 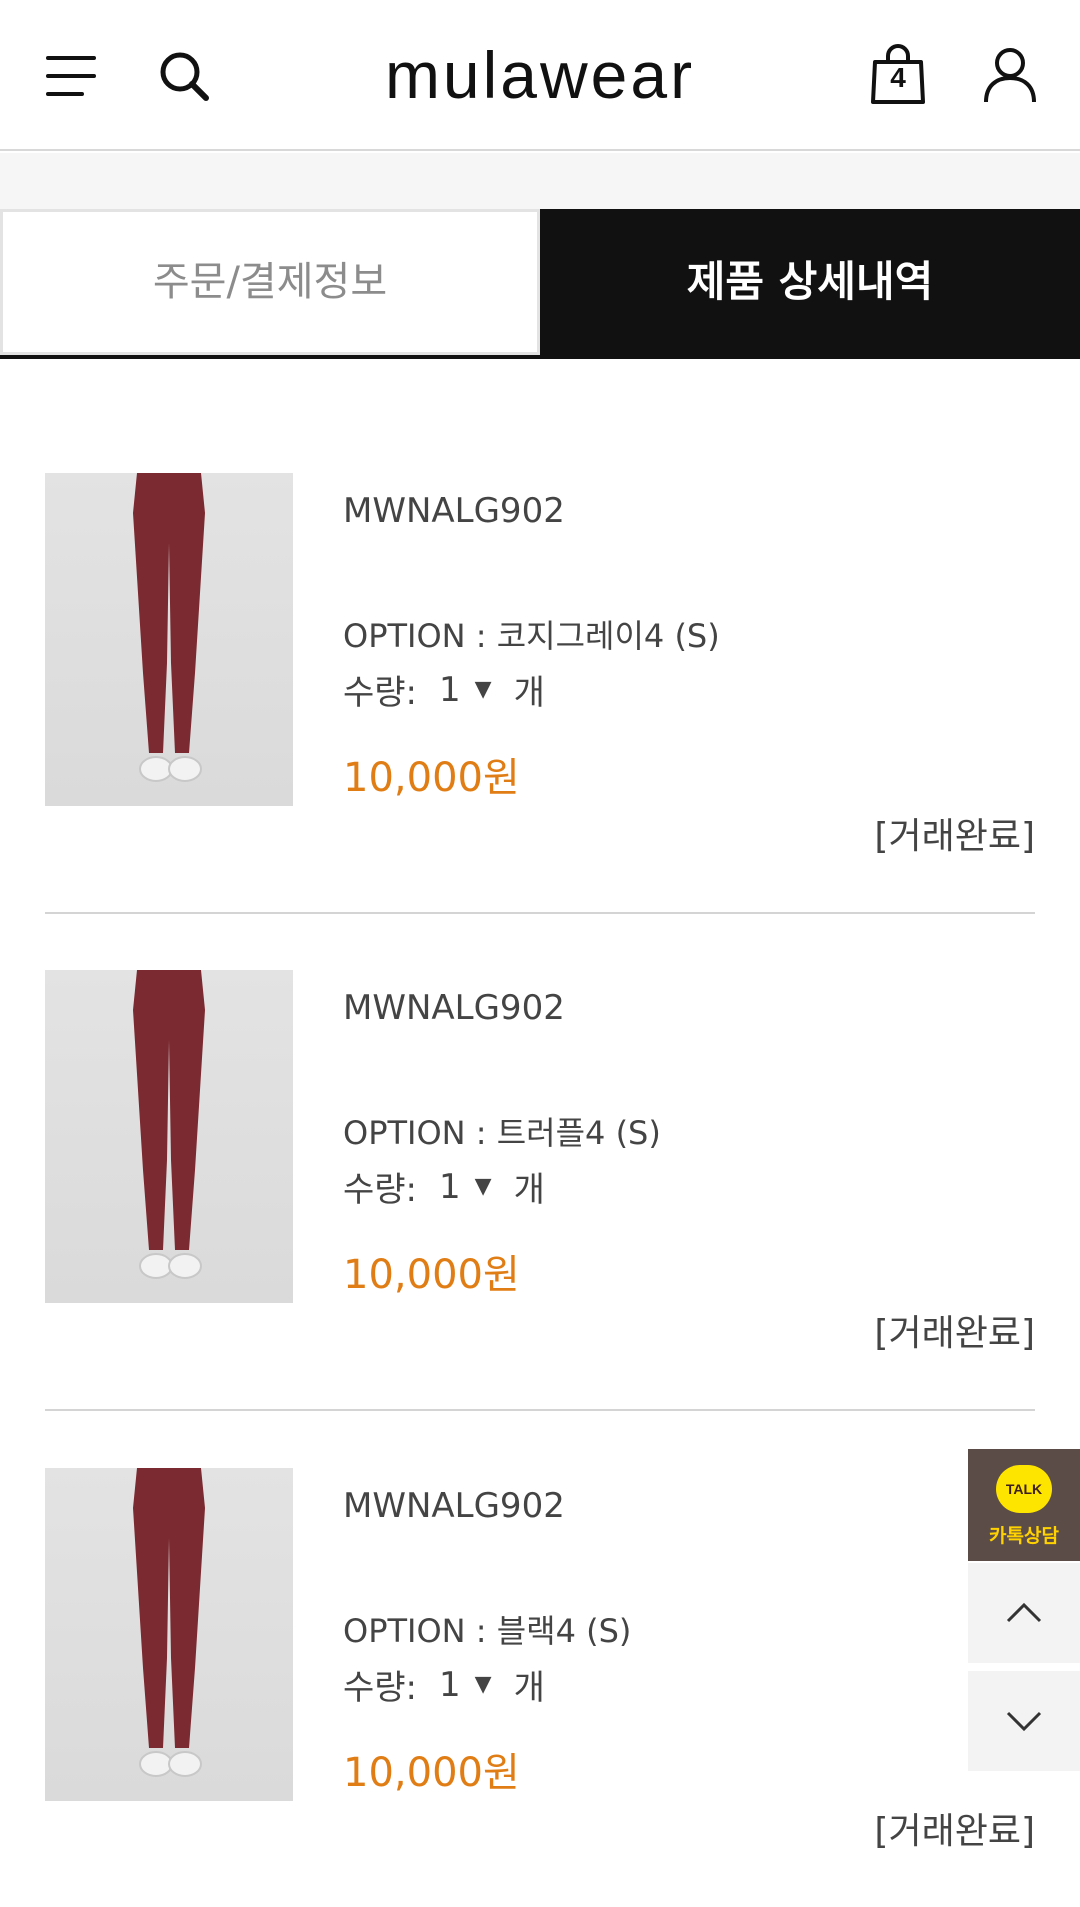 I want to click on tab-order-payment-info: 주문/결제정보, so click(x=270, y=282).